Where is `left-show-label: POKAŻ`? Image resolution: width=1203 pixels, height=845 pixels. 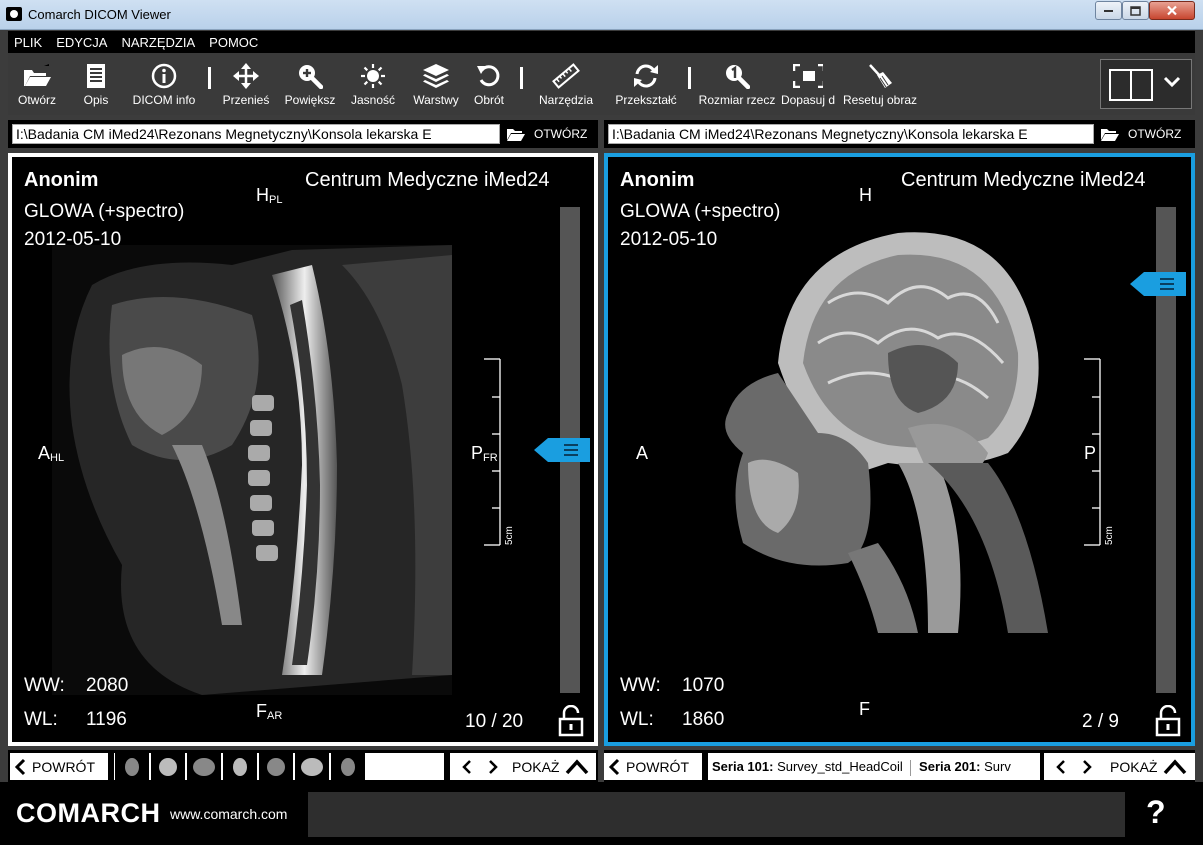 left-show-label: POKAŻ is located at coordinates (535, 767).